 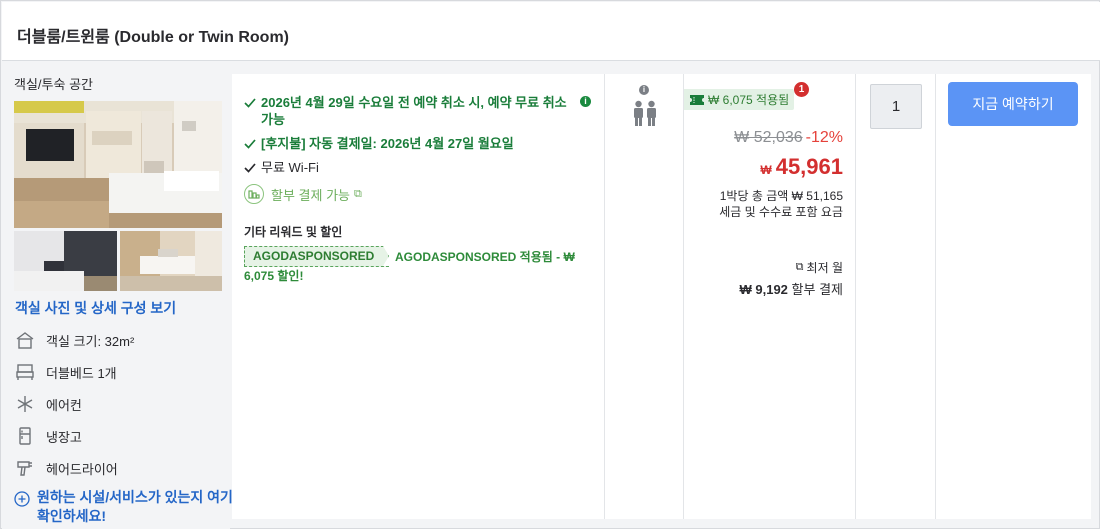 I want to click on amenity-label: 헤어드라이어, so click(x=82, y=469).